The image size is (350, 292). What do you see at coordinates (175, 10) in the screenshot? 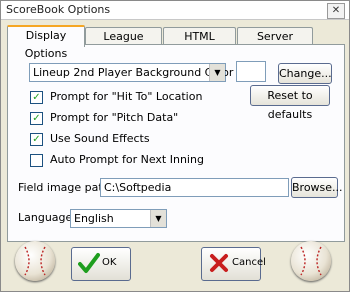
I see `title-bar: ScoreBook Options ✕` at bounding box center [175, 10].